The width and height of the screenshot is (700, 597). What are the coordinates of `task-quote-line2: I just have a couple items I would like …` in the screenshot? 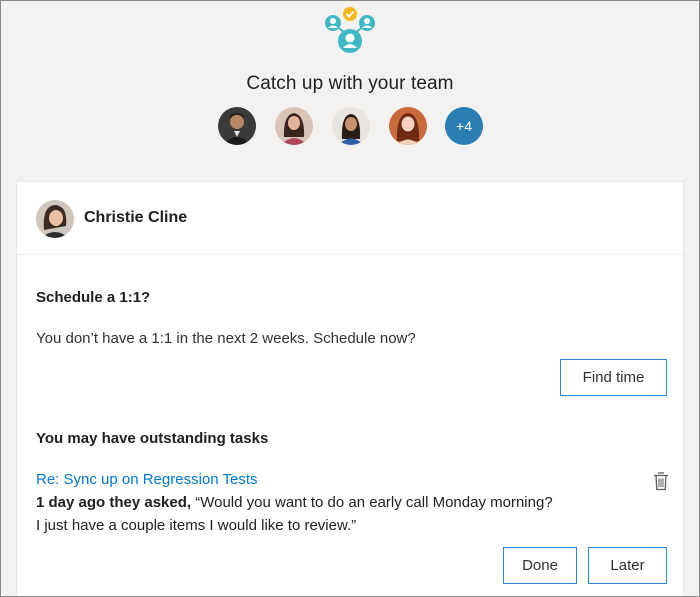 It's located at (196, 525).